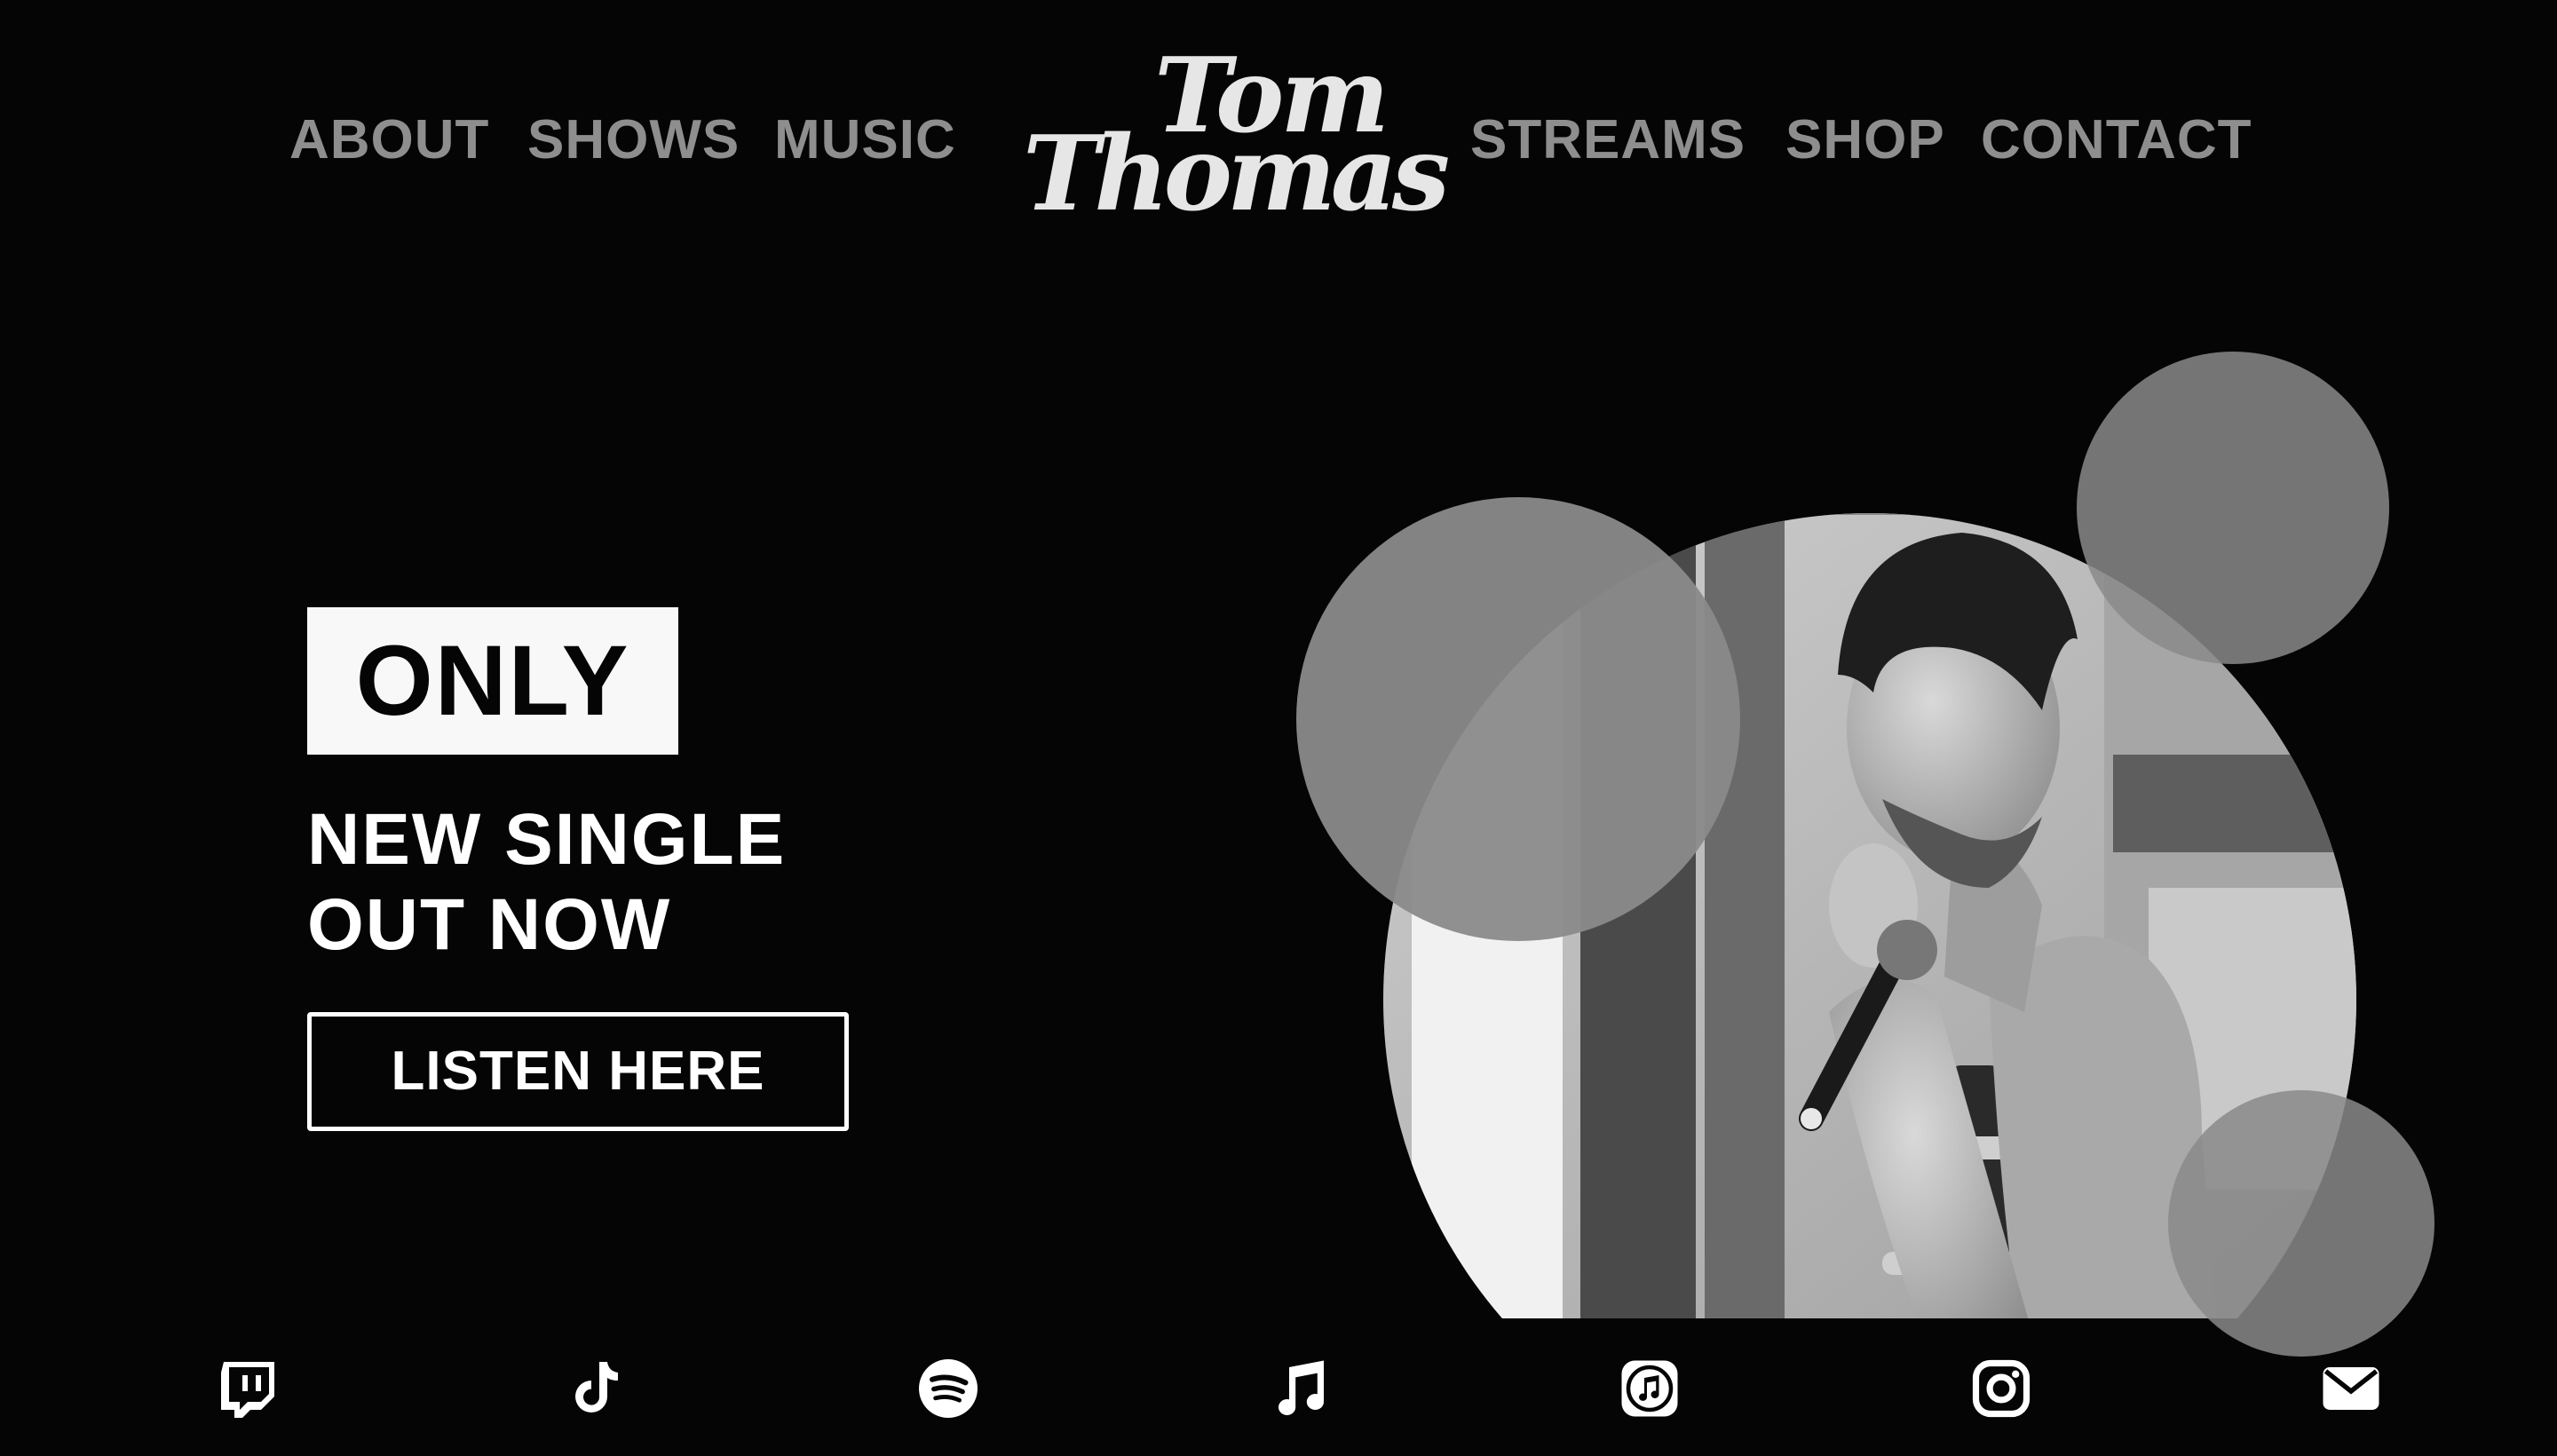  I want to click on bubble-top-right, so click(2233, 508).